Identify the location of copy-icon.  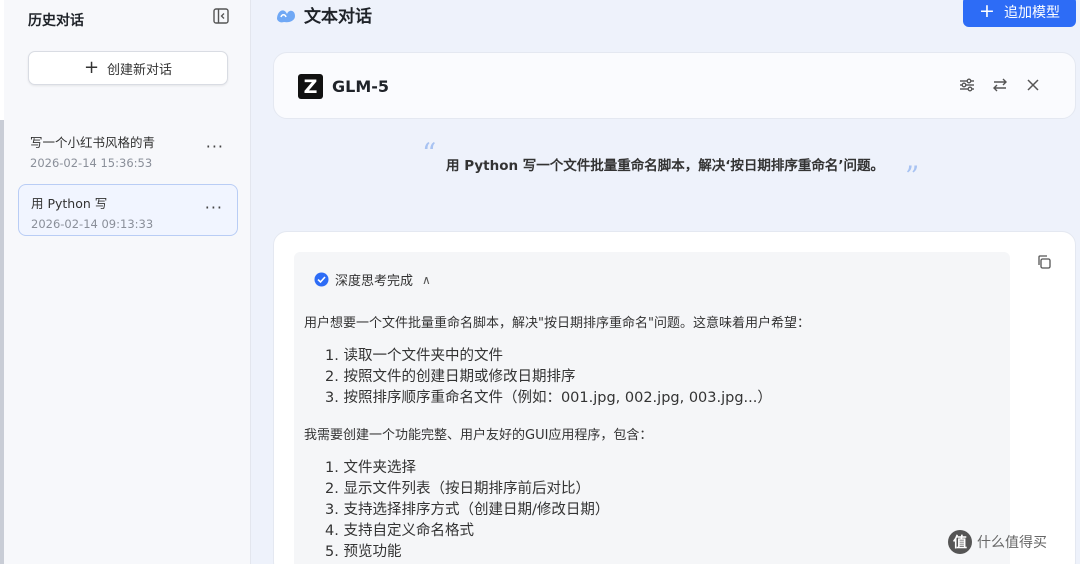
(1044, 262).